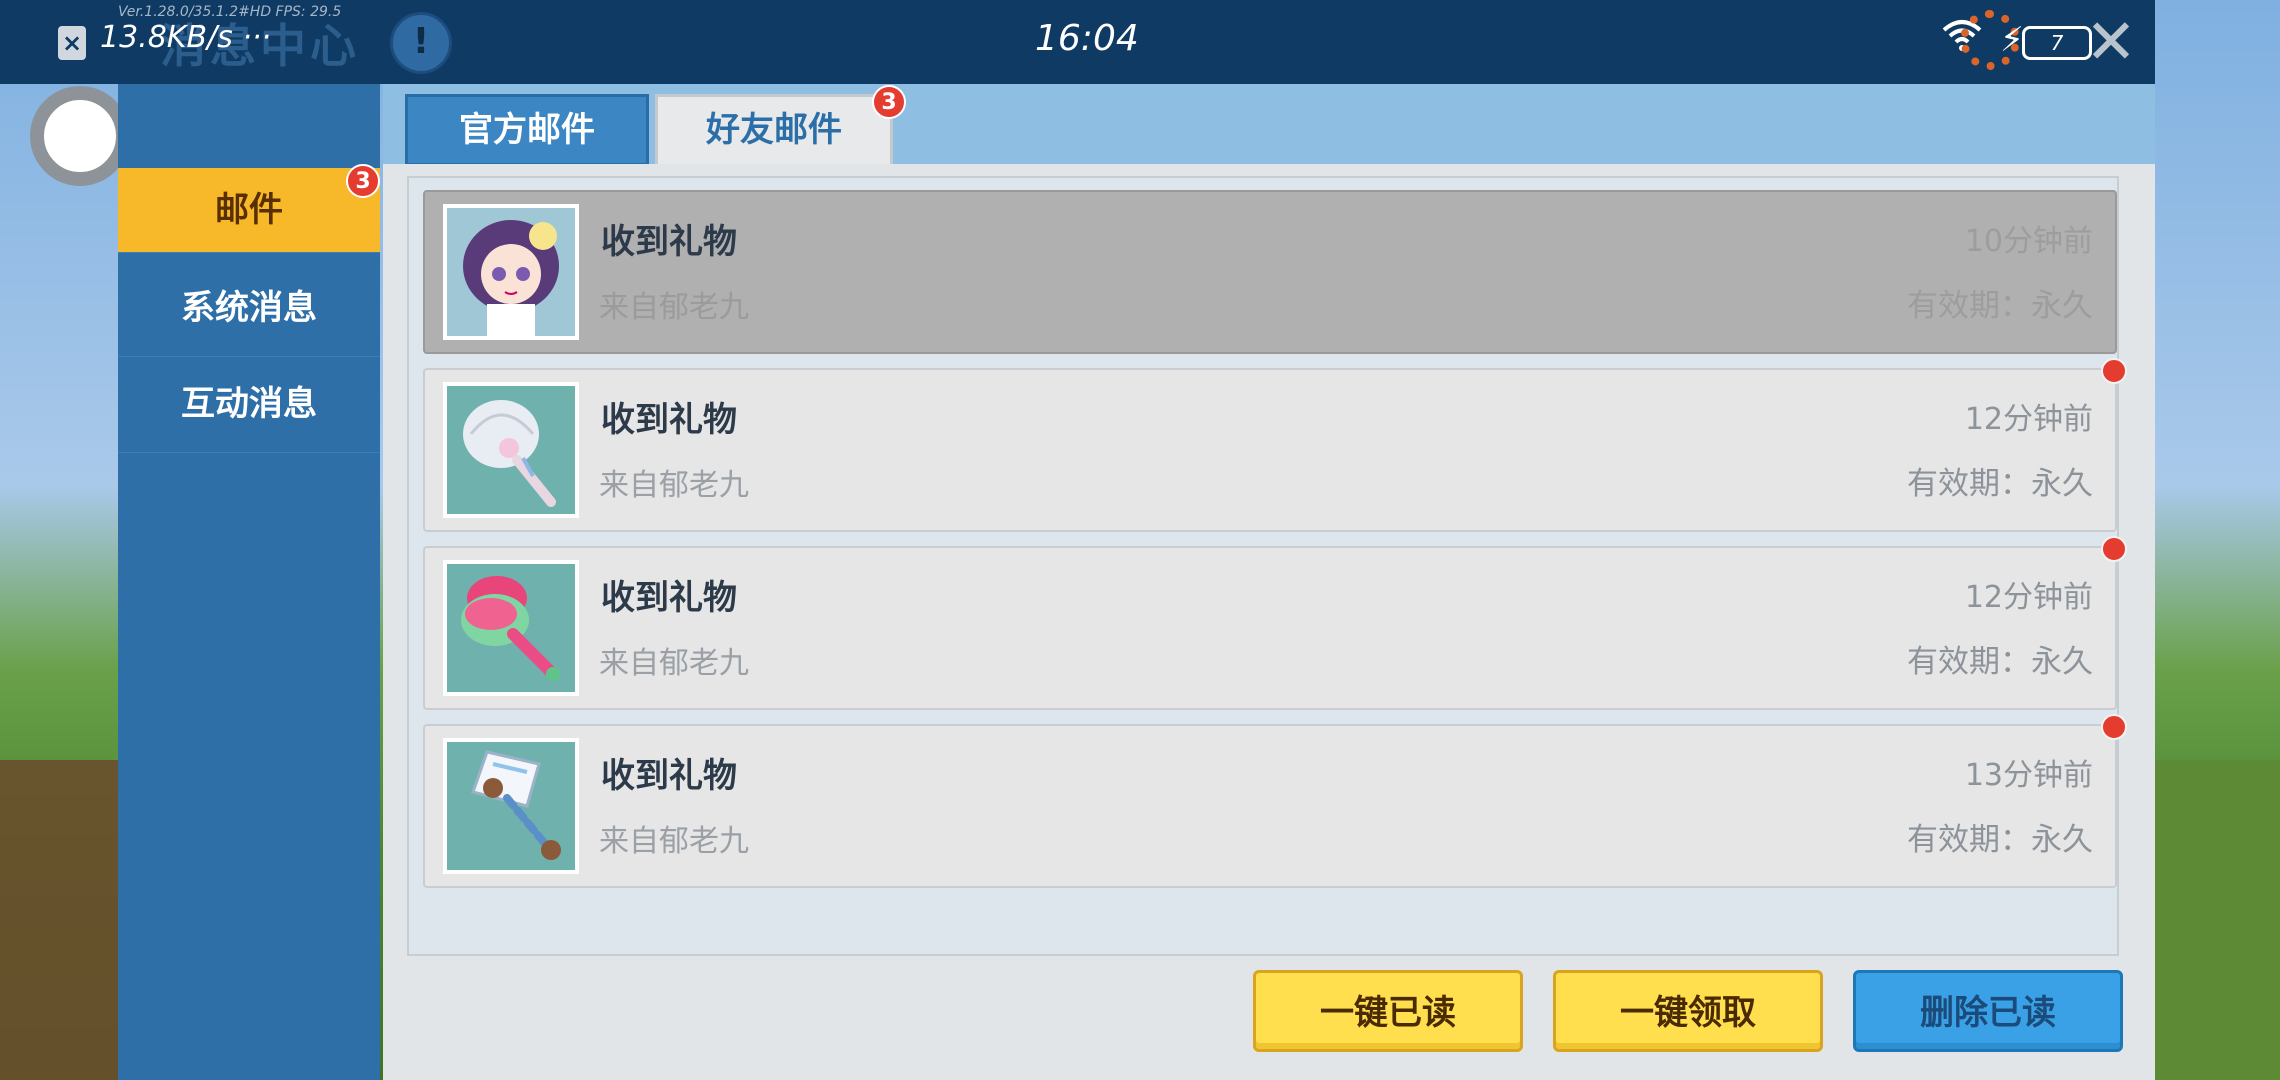 This screenshot has width=2280, height=1080. What do you see at coordinates (185, 37) in the screenshot?
I see `net-speed: 13.8KB/s ···` at bounding box center [185, 37].